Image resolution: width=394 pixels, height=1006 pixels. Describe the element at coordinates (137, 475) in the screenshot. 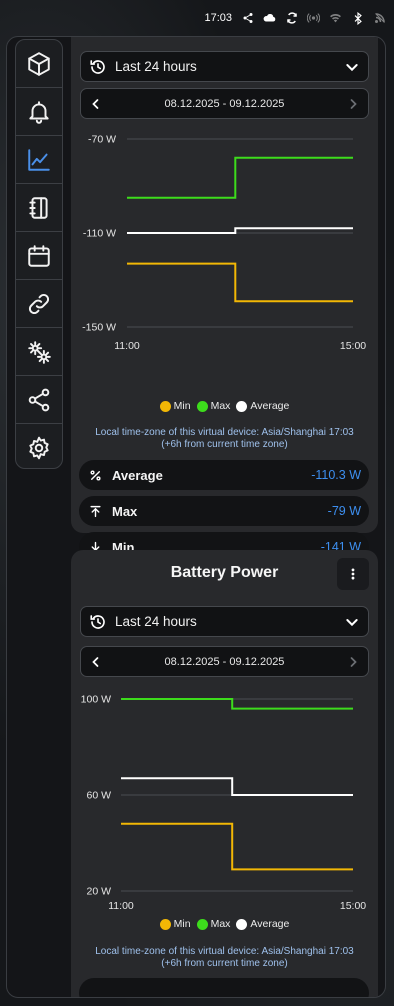

I see `stat-average-label: Average` at that location.